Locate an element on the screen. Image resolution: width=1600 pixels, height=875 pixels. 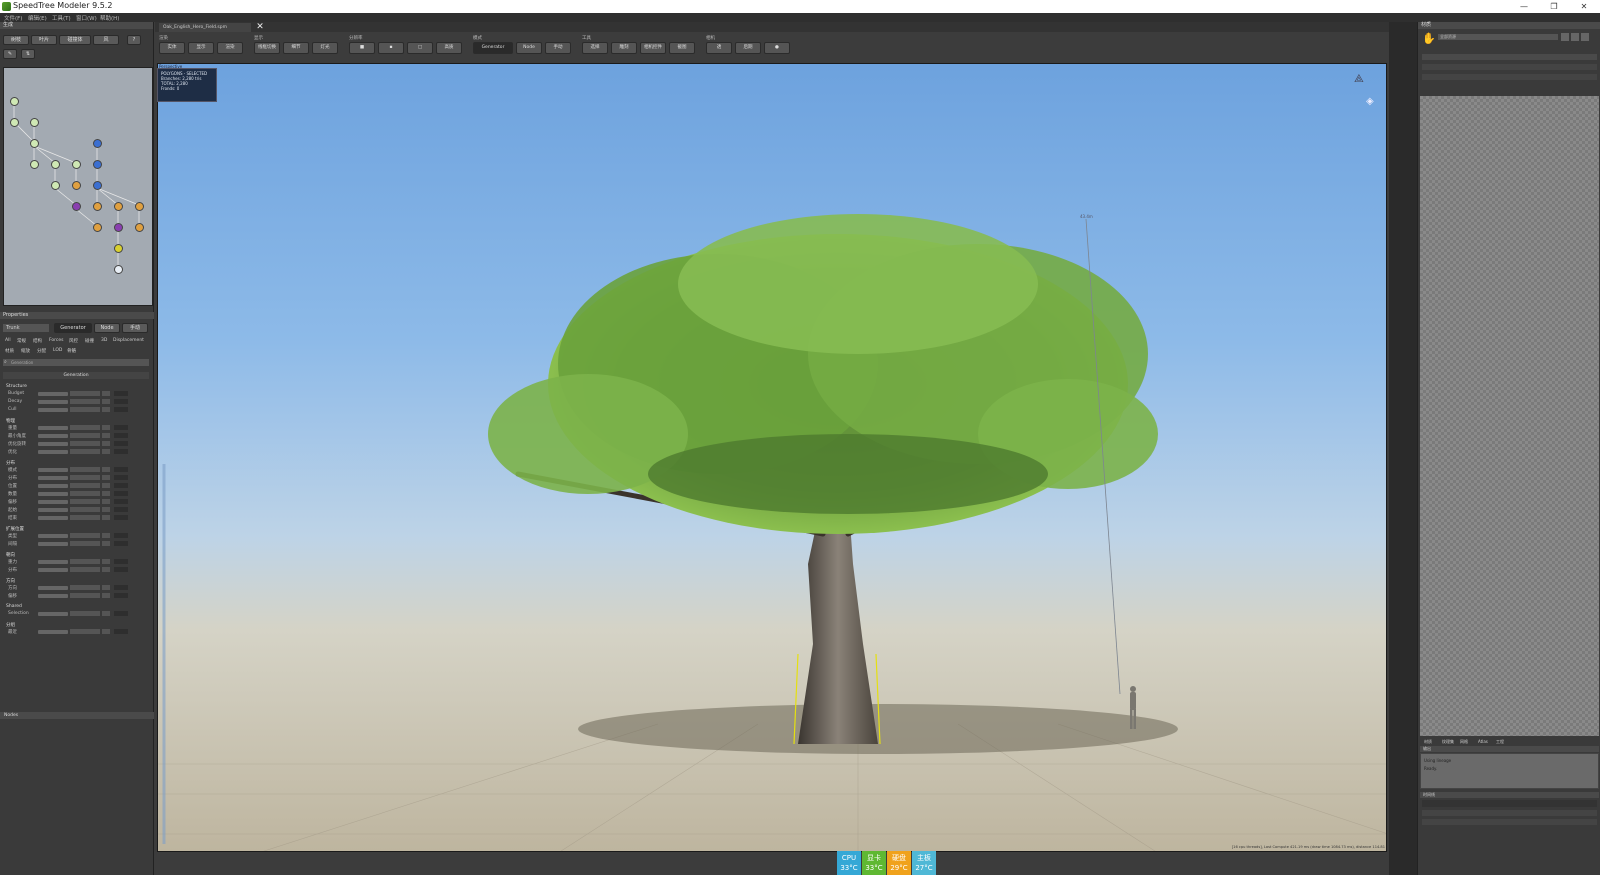
menu-window: 窗口(W) is located at coordinates (86, 18).